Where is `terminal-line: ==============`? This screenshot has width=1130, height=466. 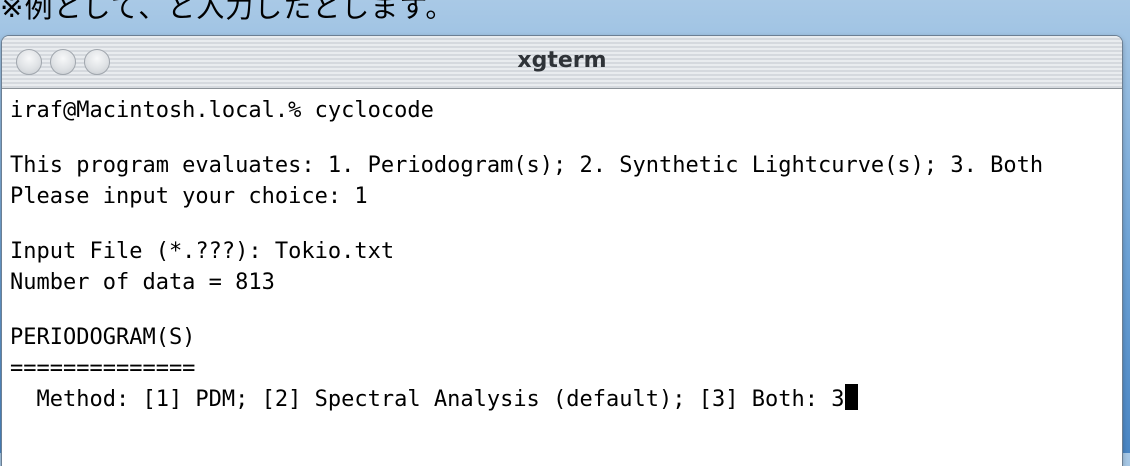 terminal-line: ============== is located at coordinates (103, 368).